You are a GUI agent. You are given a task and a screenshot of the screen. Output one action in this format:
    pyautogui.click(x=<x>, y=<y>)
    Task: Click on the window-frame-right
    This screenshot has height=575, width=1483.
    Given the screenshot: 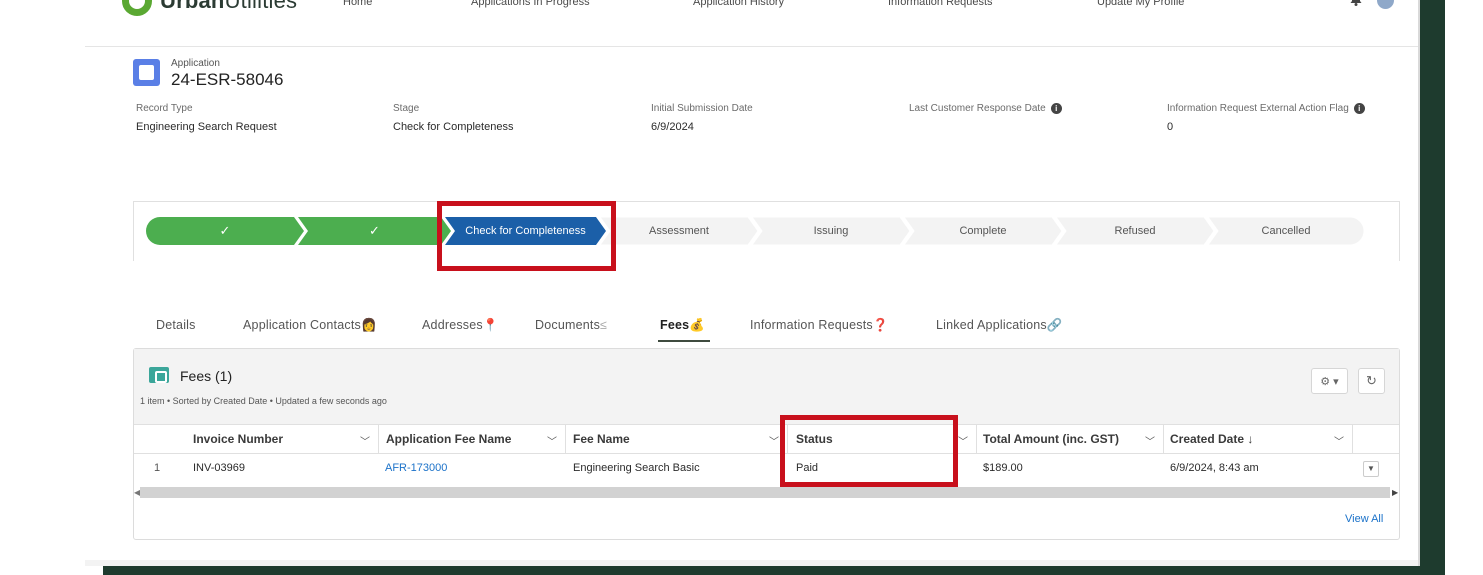 What is the action you would take?
    pyautogui.click(x=1432, y=287)
    